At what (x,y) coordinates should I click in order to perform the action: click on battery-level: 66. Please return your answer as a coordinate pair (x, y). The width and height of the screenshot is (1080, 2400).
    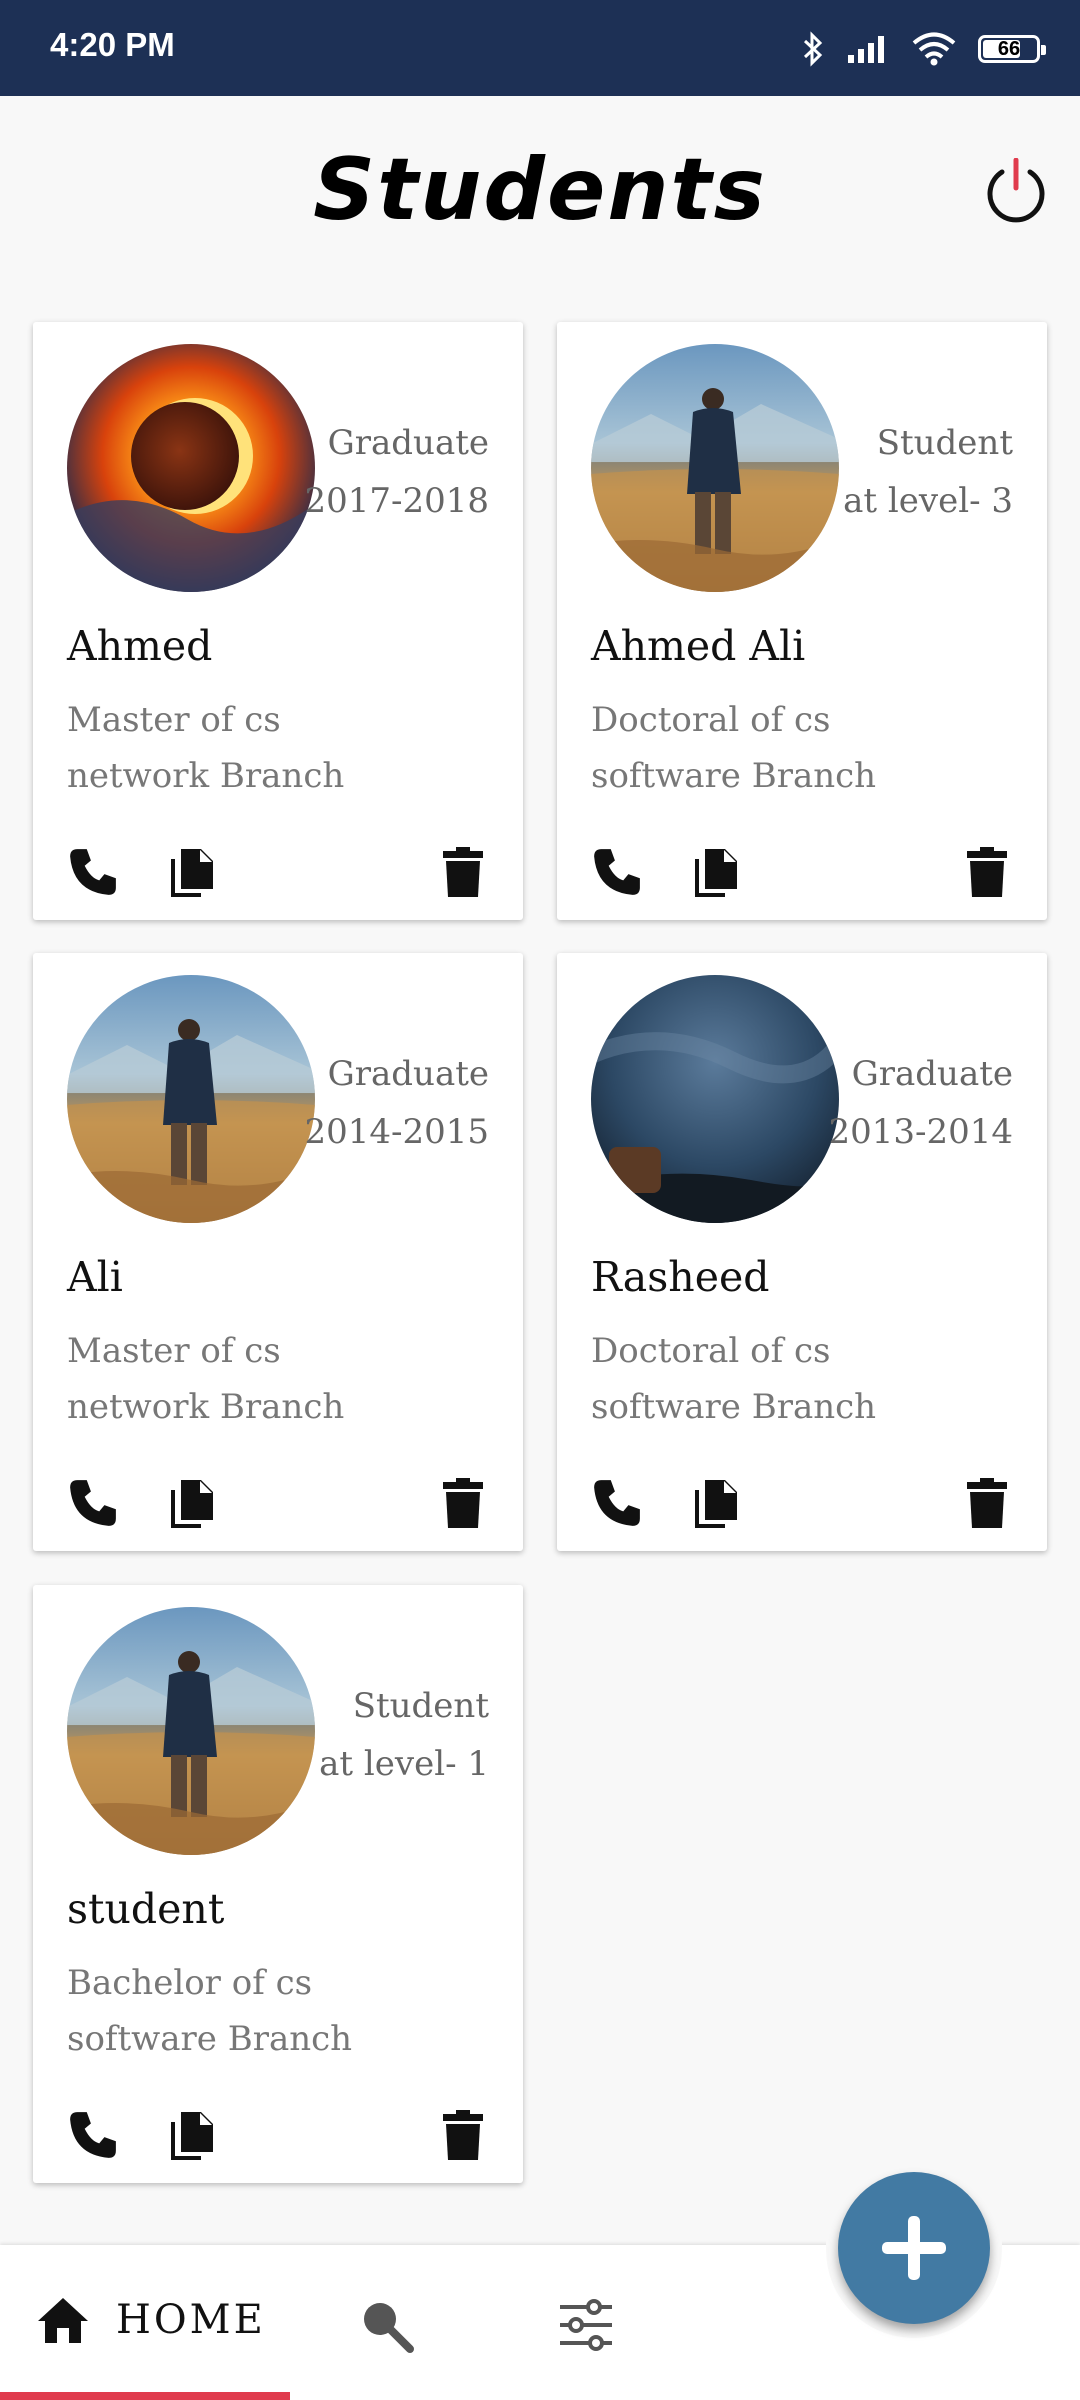
    Looking at the image, I should click on (1009, 48).